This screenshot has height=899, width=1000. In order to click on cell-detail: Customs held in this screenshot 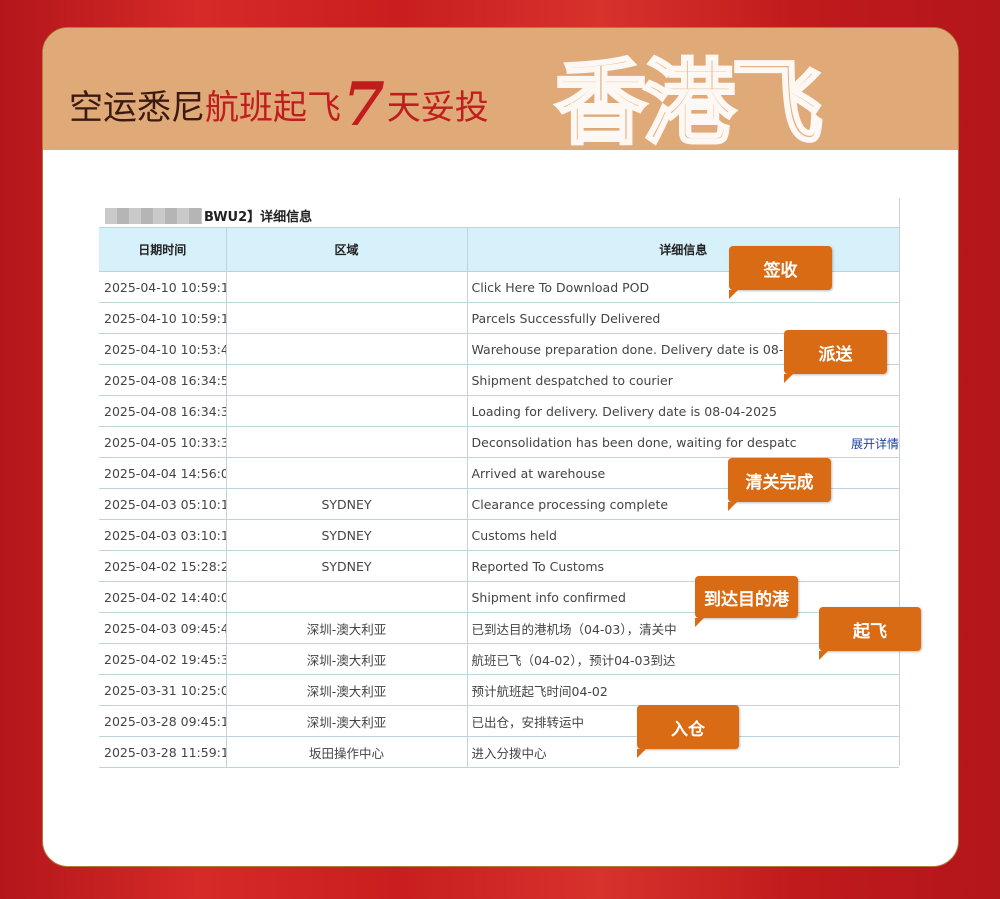, I will do `click(683, 535)`.